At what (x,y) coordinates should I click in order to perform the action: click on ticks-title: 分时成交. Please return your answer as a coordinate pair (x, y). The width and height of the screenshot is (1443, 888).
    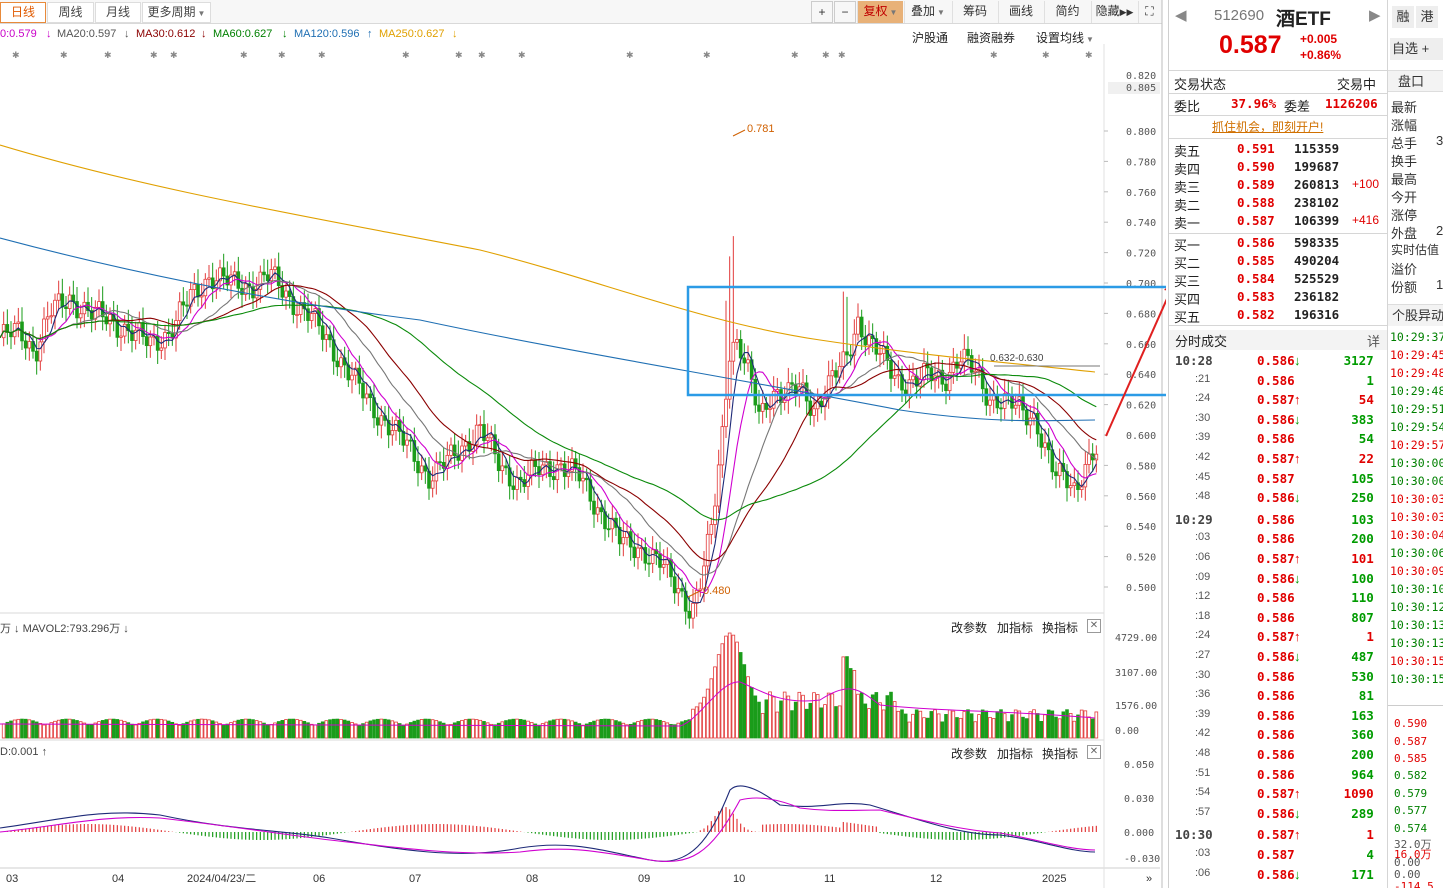
    Looking at the image, I should click on (1201, 341).